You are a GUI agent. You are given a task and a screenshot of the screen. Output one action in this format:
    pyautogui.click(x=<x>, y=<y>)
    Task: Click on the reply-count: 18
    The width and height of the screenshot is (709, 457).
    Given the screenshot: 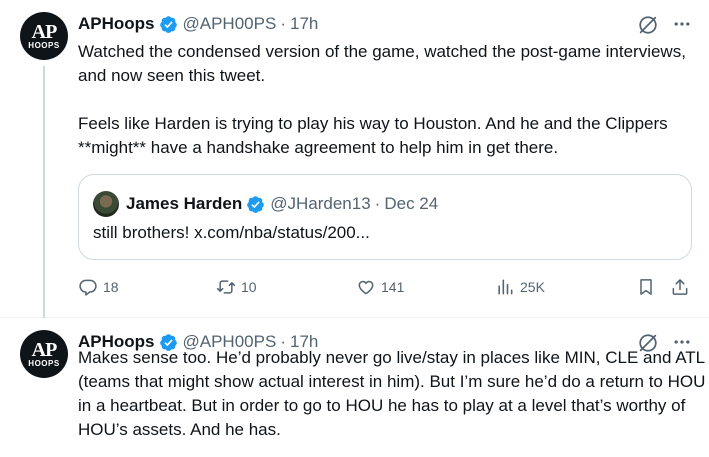 What is the action you would take?
    pyautogui.click(x=111, y=287)
    